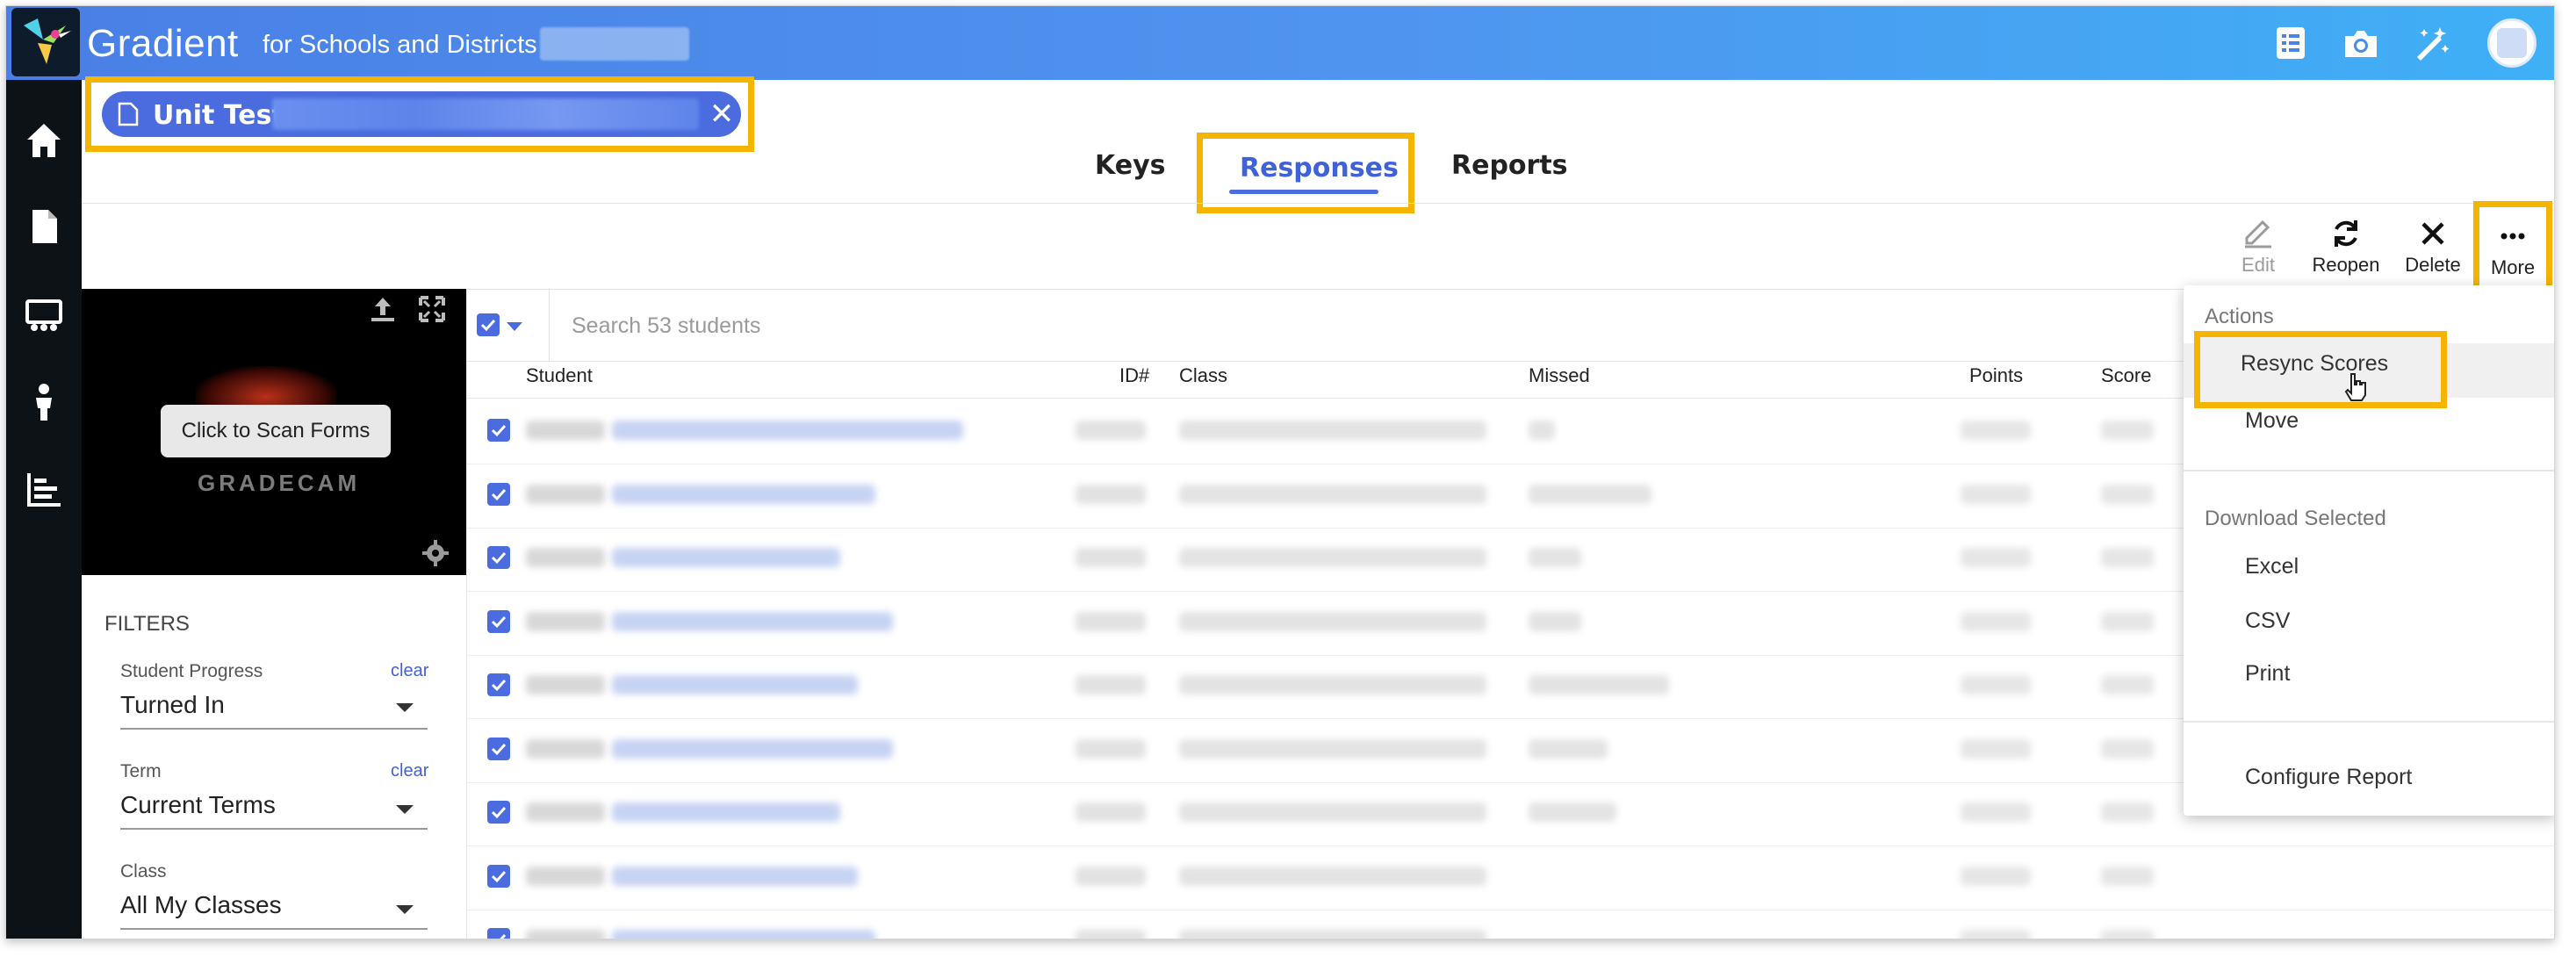 The image size is (2576, 957). What do you see at coordinates (409, 671) in the screenshot?
I see `student-progress-clear: clear` at bounding box center [409, 671].